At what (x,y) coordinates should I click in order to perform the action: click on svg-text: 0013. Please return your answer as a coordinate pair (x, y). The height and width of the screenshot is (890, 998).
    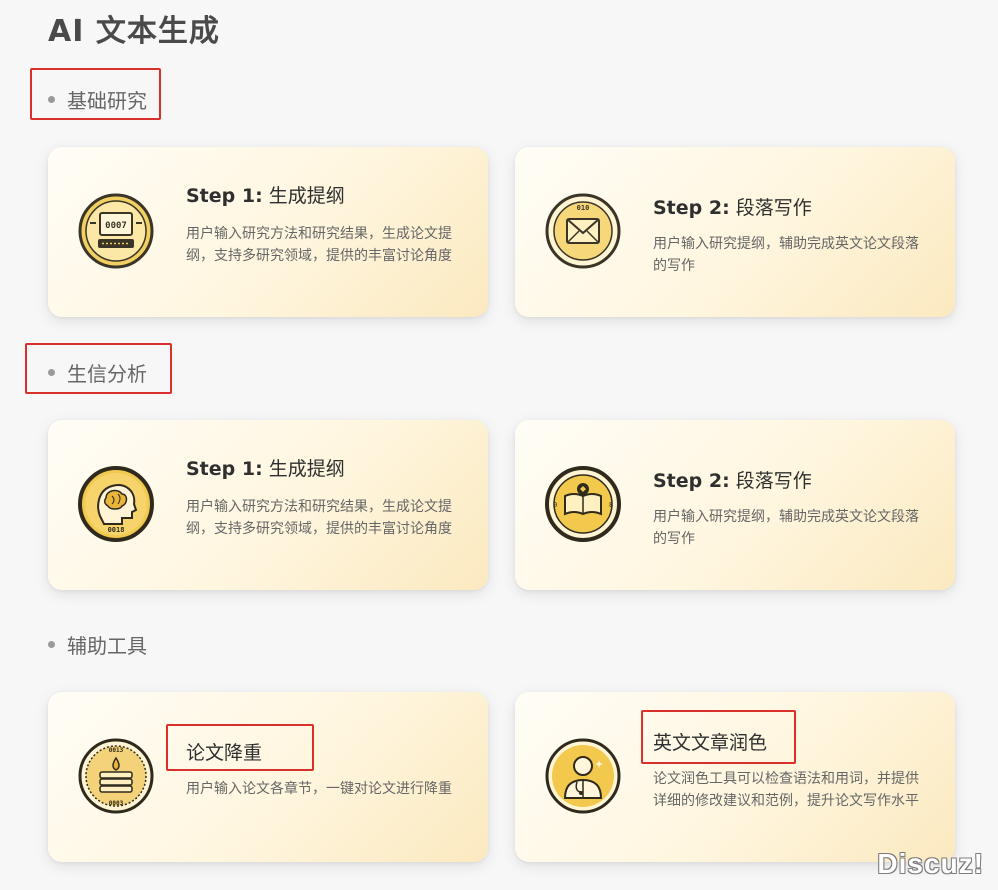
    Looking at the image, I should click on (116, 750).